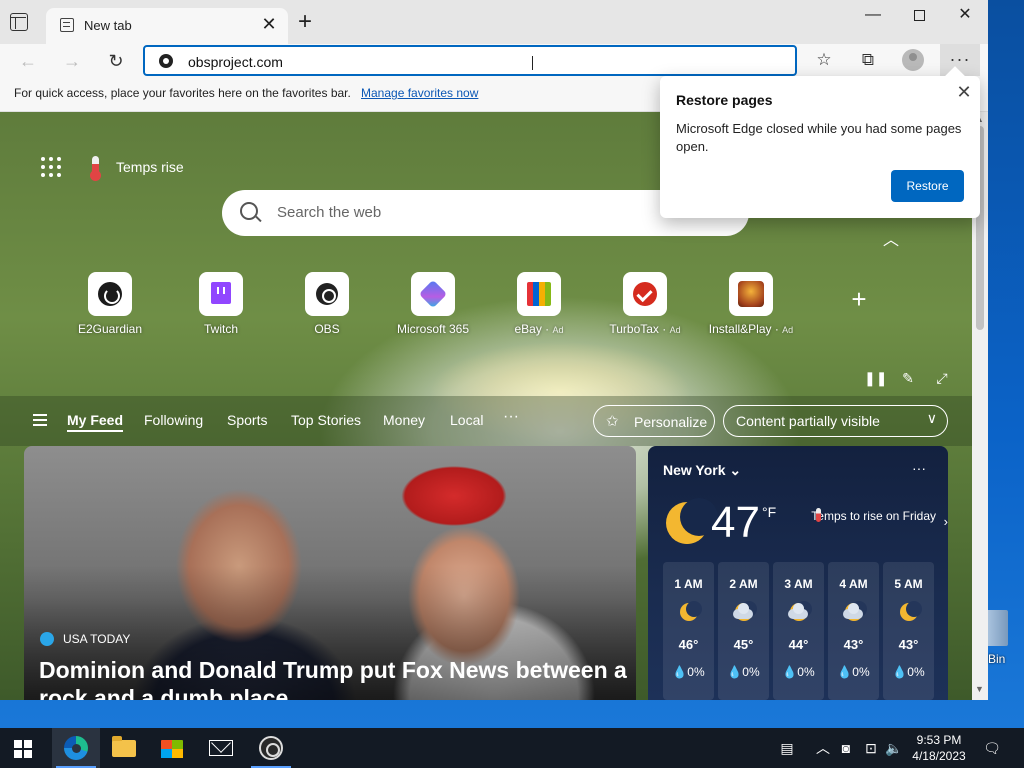  I want to click on quick-link-microsoft365: Microsoft 365, so click(433, 304).